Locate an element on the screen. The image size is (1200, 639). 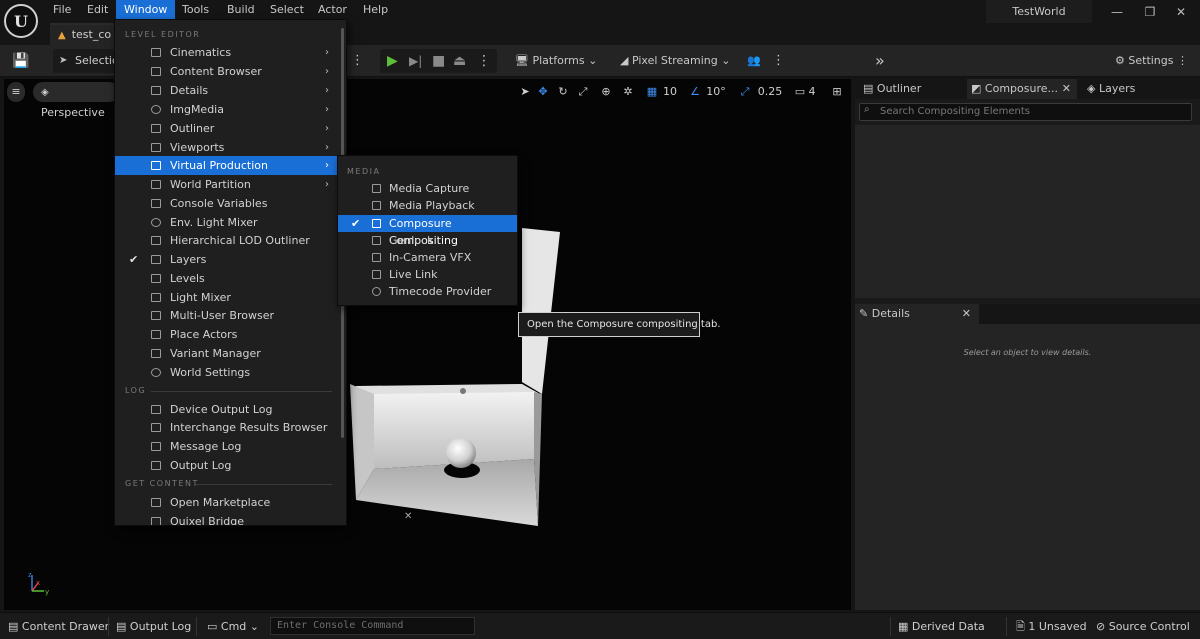
menu-item-env-light-mixer: Env. Light Mixer is located at coordinates (226, 222).